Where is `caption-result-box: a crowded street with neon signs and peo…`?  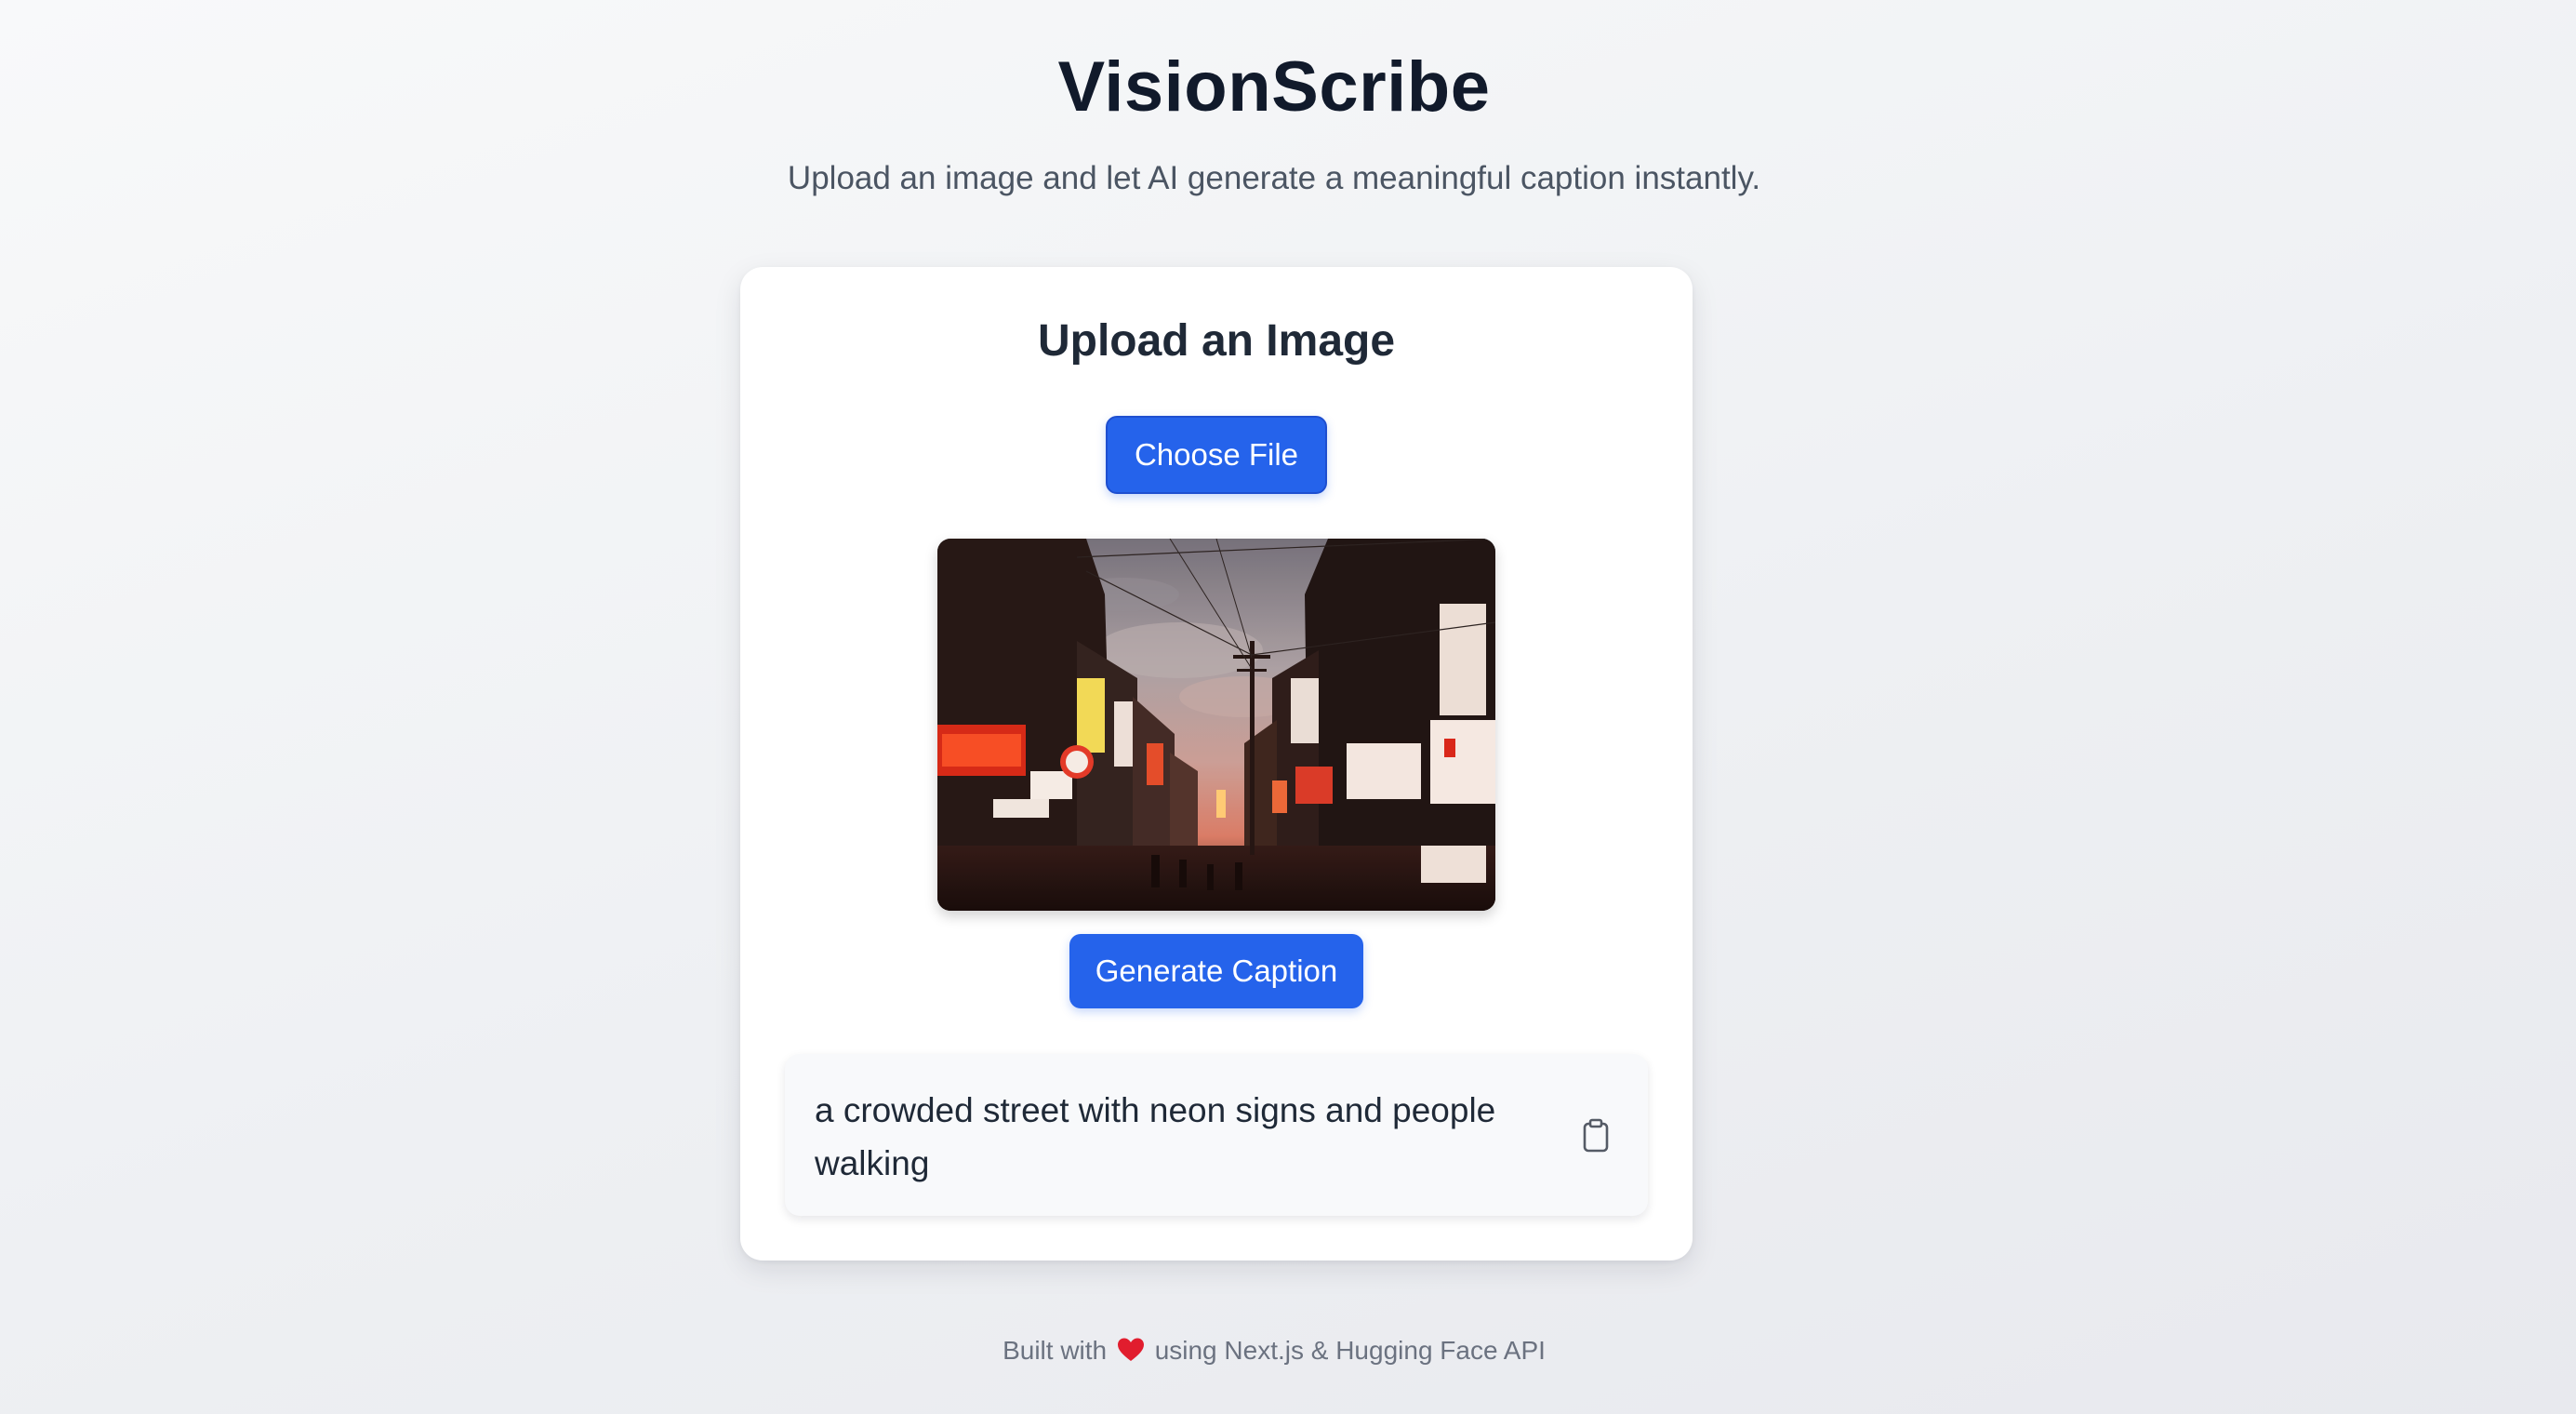
caption-result-box: a crowded street with neon signs and peo… is located at coordinates (1216, 1135).